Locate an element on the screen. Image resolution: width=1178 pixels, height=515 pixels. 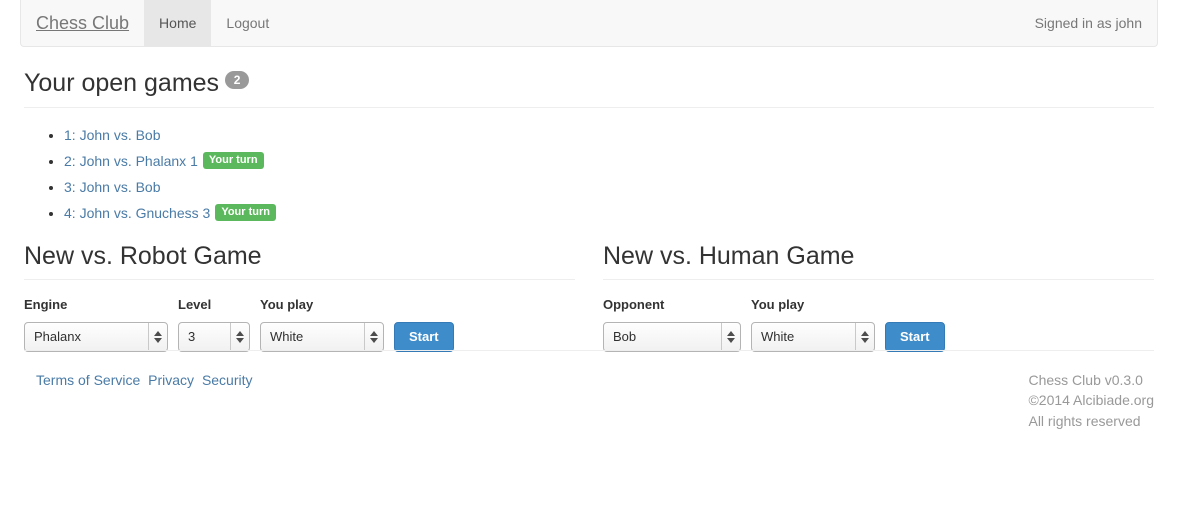
navbar-nav: Home Logout is located at coordinates (214, 23).